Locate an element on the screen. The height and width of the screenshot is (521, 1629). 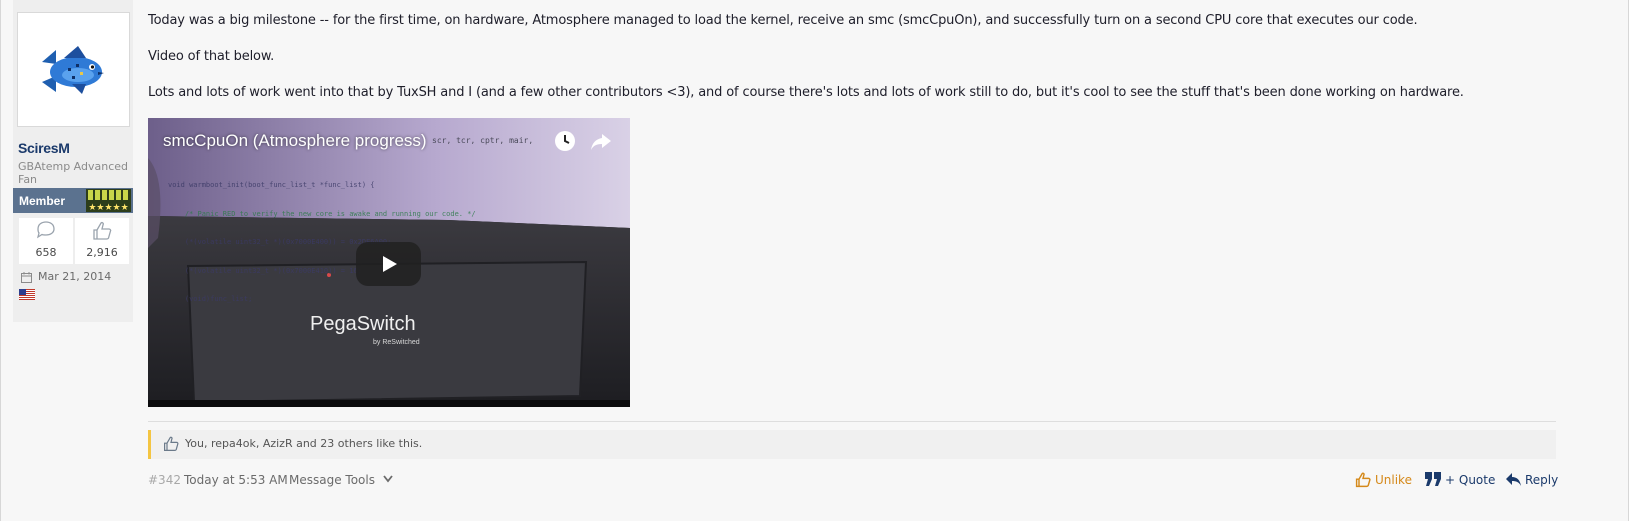
video-watermark: PegaSwitch is located at coordinates (363, 324).